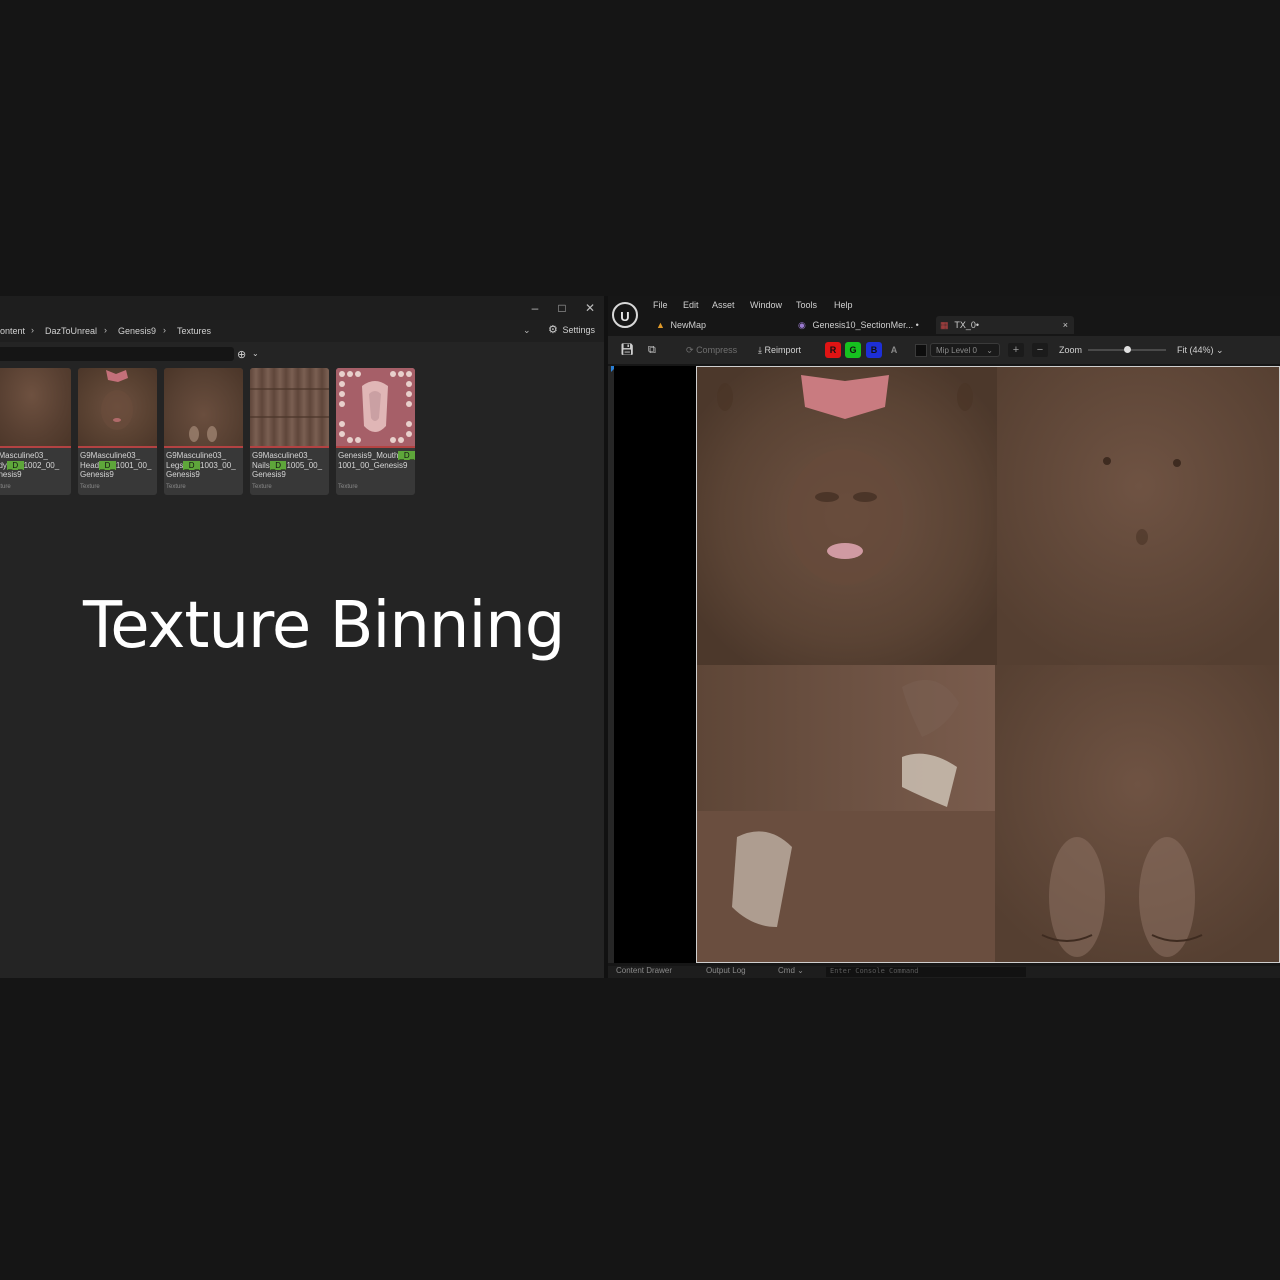 The image size is (1280, 1280). Describe the element at coordinates (843, 305) in the screenshot. I see `menu-help: Help` at that location.